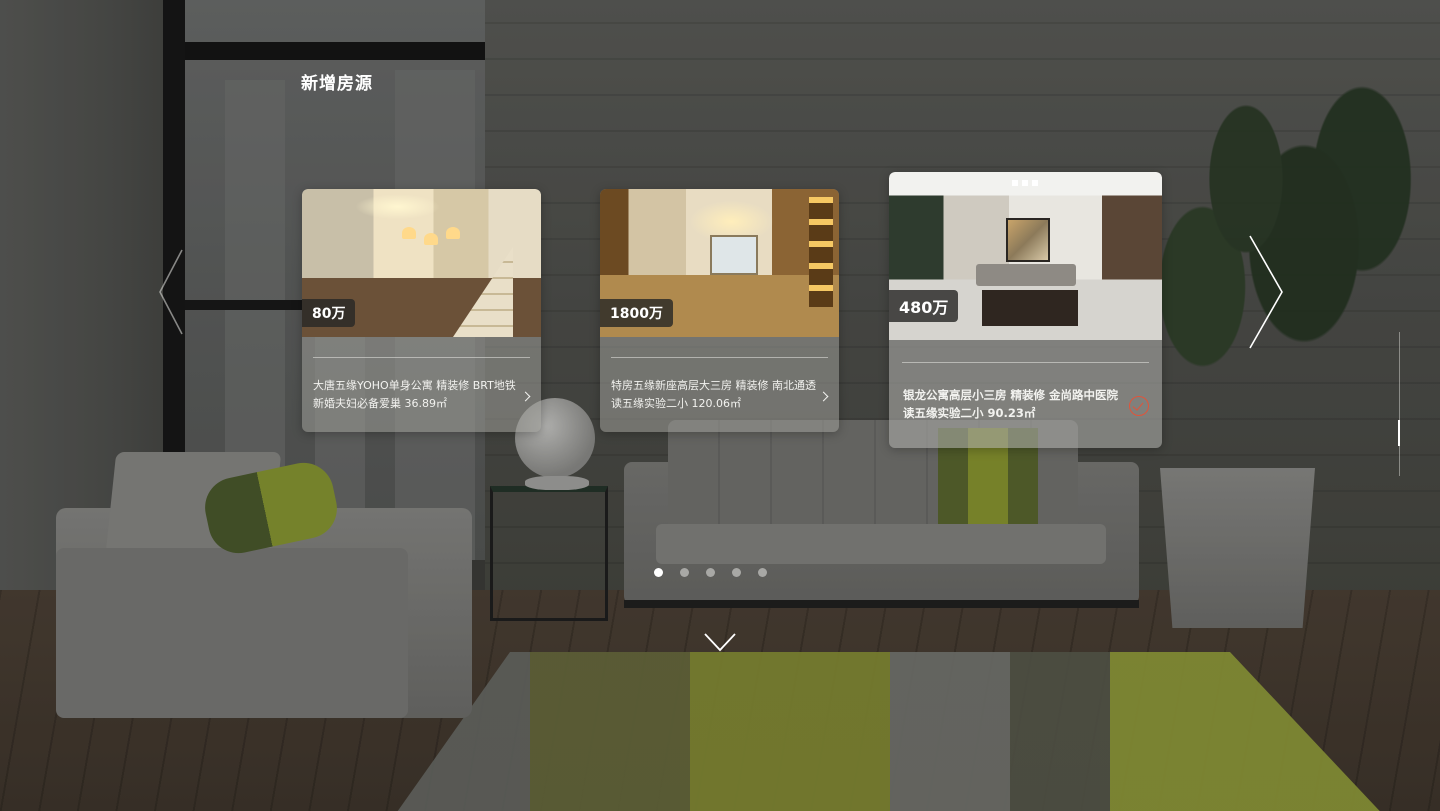 Image resolution: width=1440 pixels, height=811 pixels. I want to click on listing-description: 大唐五缘YOHO单身公寓 精装修 BRT地铁 新婚夫妇必备爱巢 36.89㎡, so click(414, 395).